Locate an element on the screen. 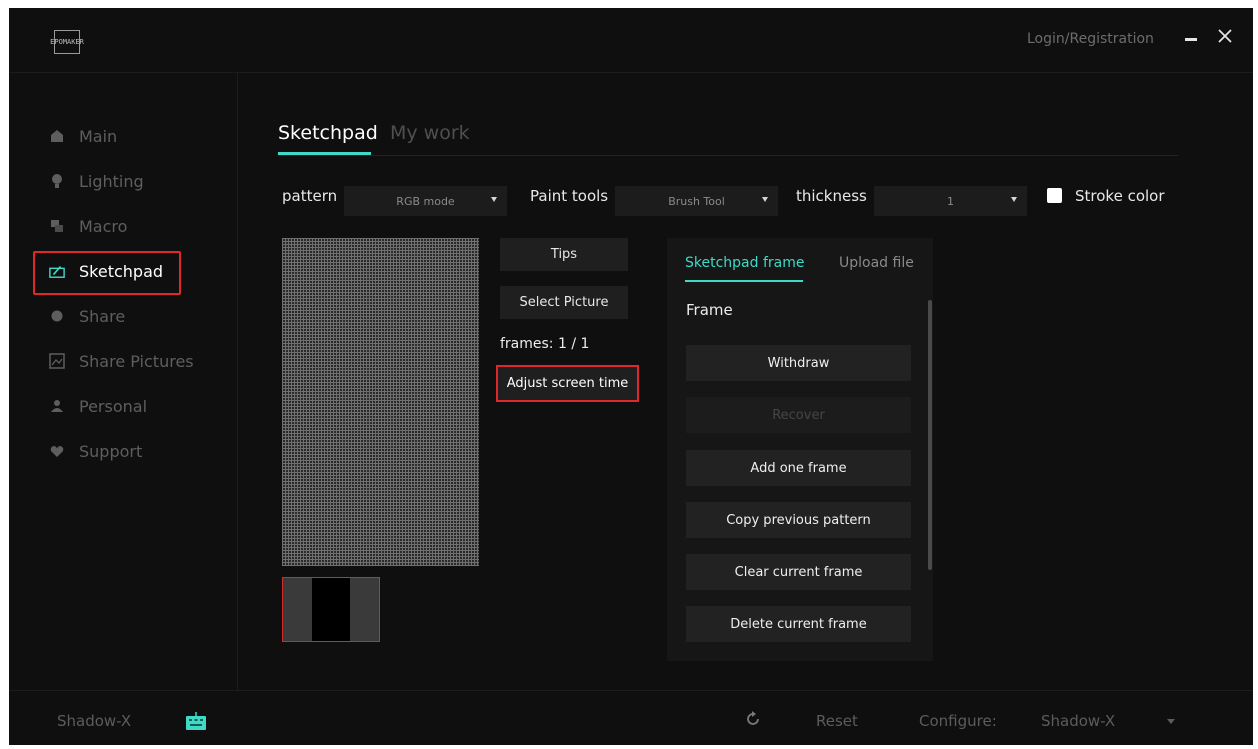 This screenshot has height=749, width=1258. panel-tab-indicator is located at coordinates (744, 281).